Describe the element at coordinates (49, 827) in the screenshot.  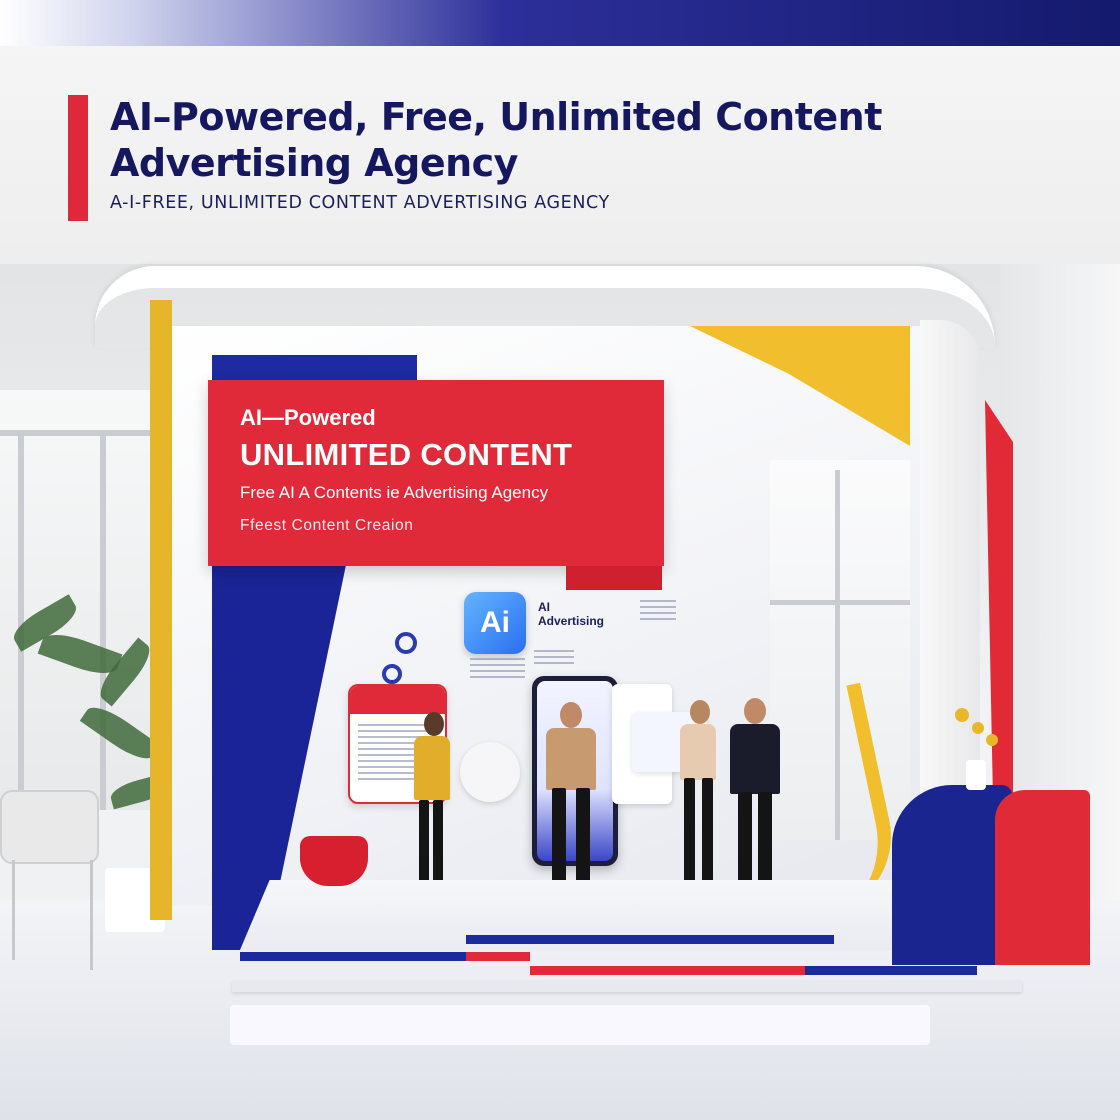
I see `lounge-chair` at that location.